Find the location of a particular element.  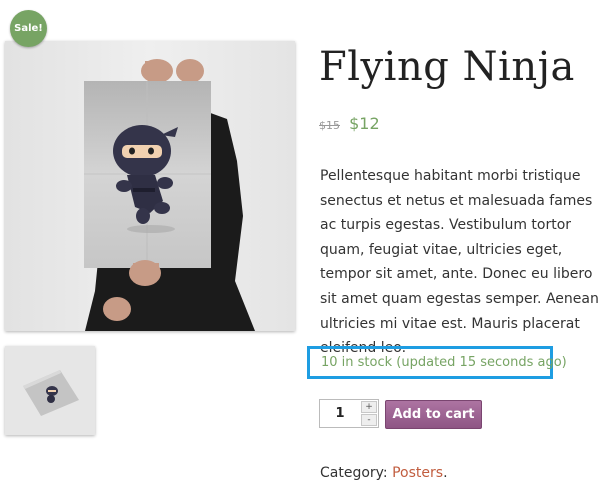

stock-highlight: 10 in stock (updated 15 seconds ago) is located at coordinates (437, 362).